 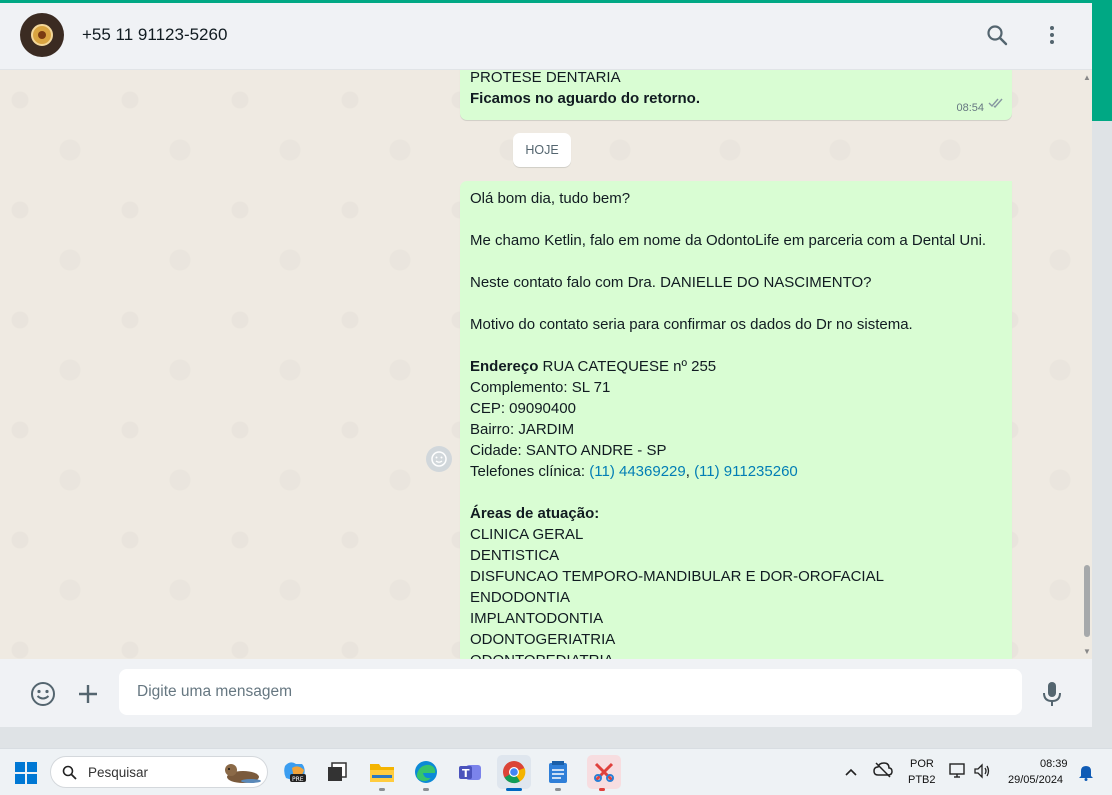 I want to click on taskbar-search: Pesquisar, so click(x=159, y=772).